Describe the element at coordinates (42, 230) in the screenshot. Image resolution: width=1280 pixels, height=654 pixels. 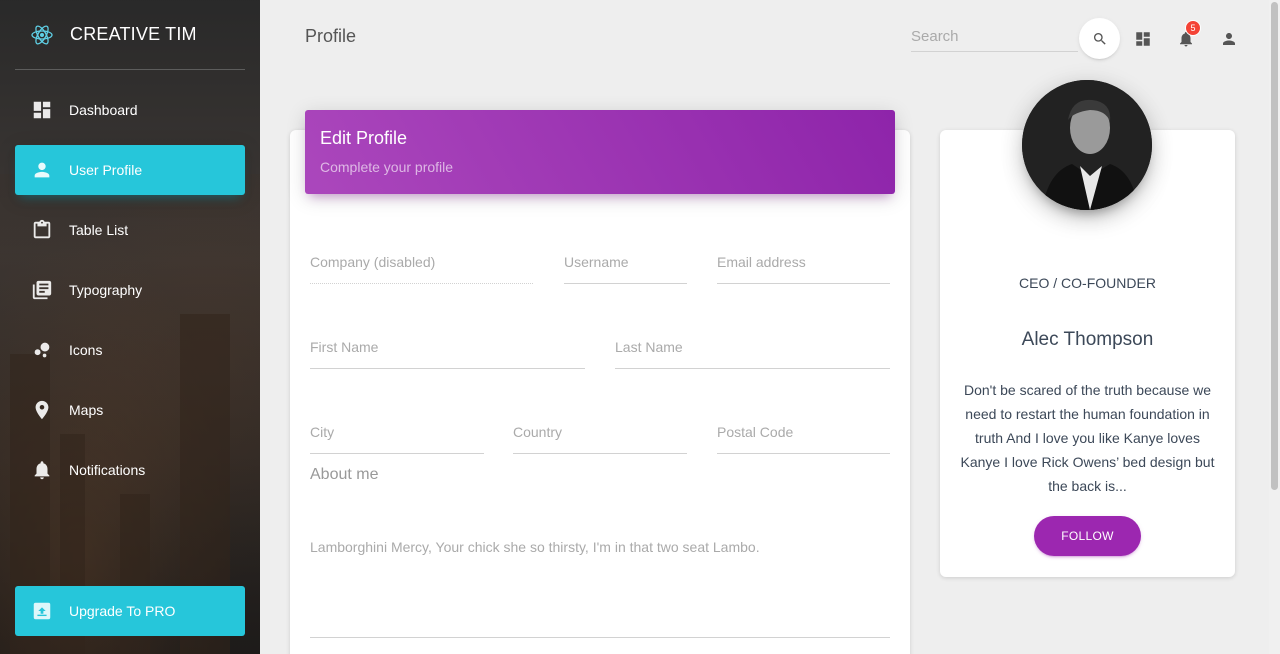
I see `clipboard-icon` at that location.